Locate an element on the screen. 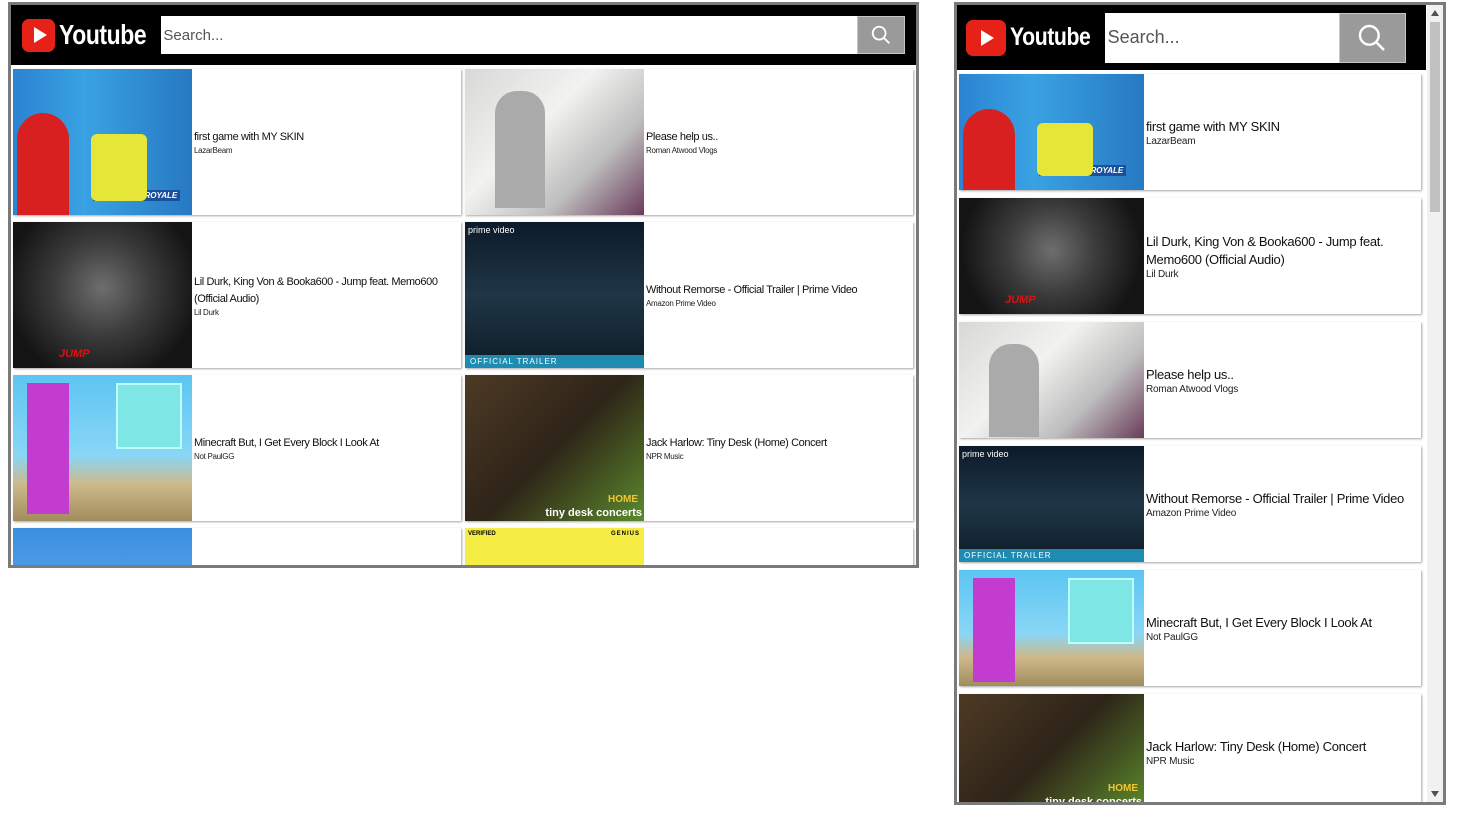  scrollbar-thumb is located at coordinates (1435, 117).